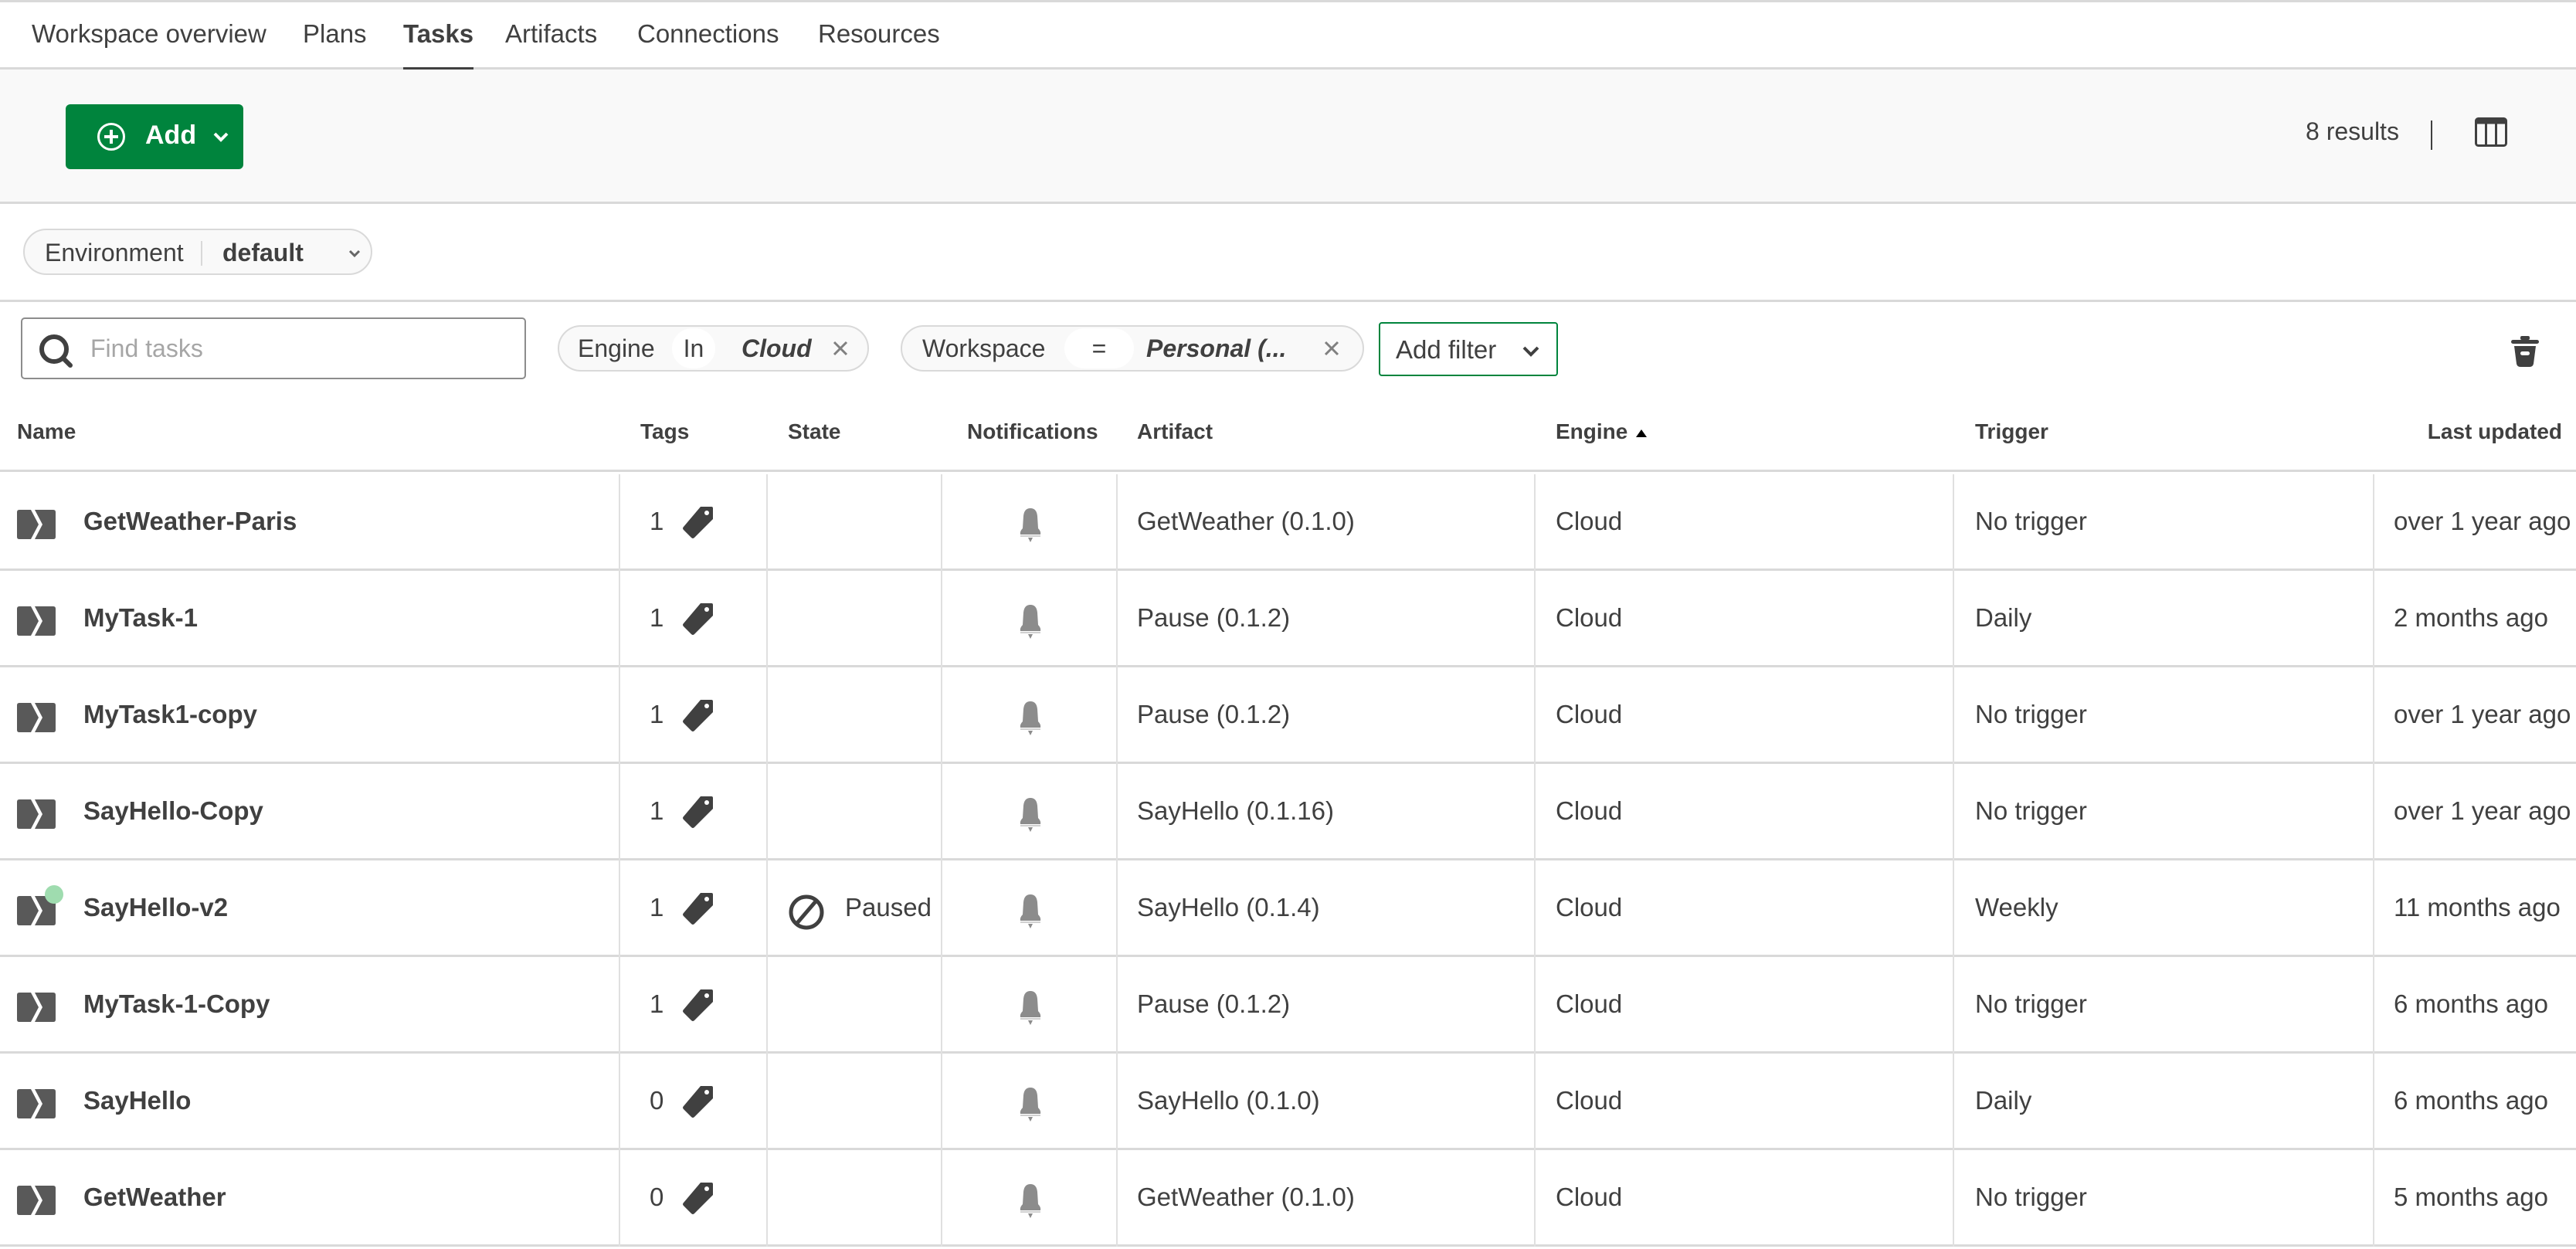 This screenshot has width=2576, height=1249. I want to click on trigger-value: Weekly, so click(2016, 907).